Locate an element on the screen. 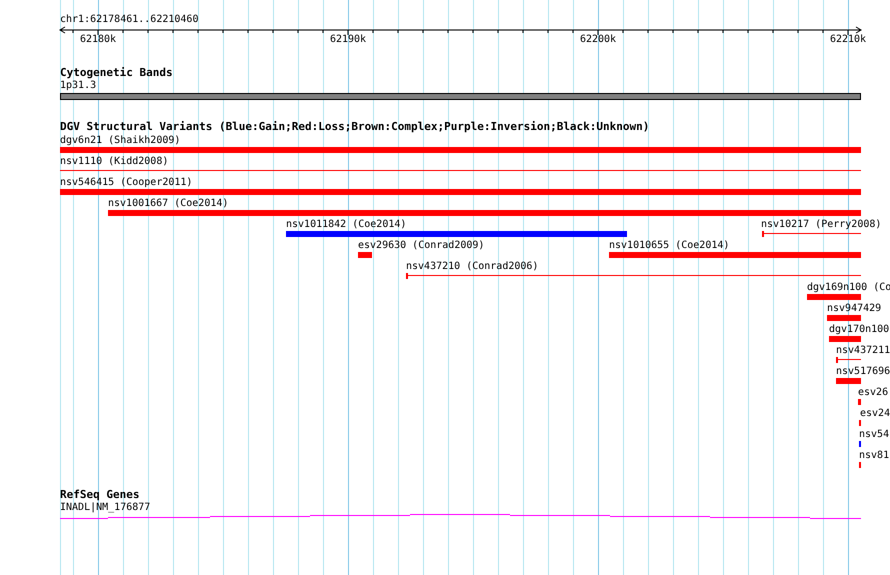  track-title: Cytogenetic Bands is located at coordinates (116, 73).